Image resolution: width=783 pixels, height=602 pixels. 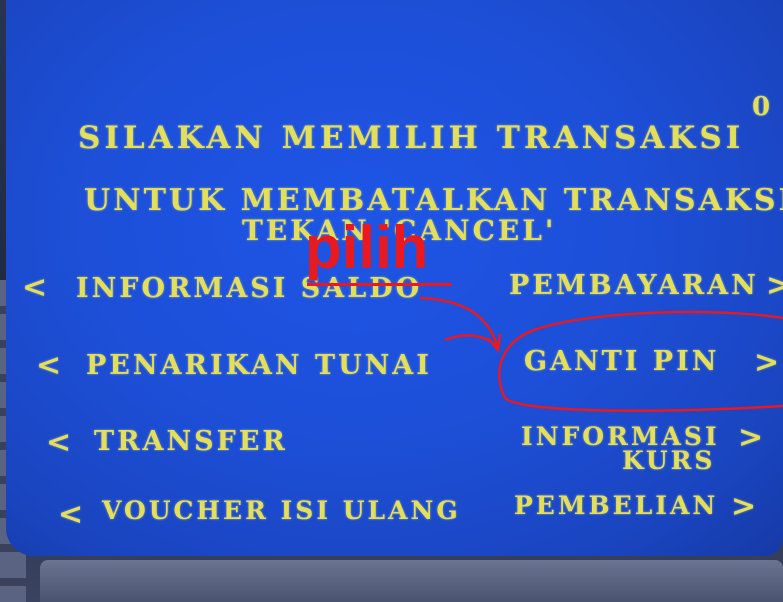 I want to click on option-ganti-pin: GANTI PIN, so click(x=621, y=361).